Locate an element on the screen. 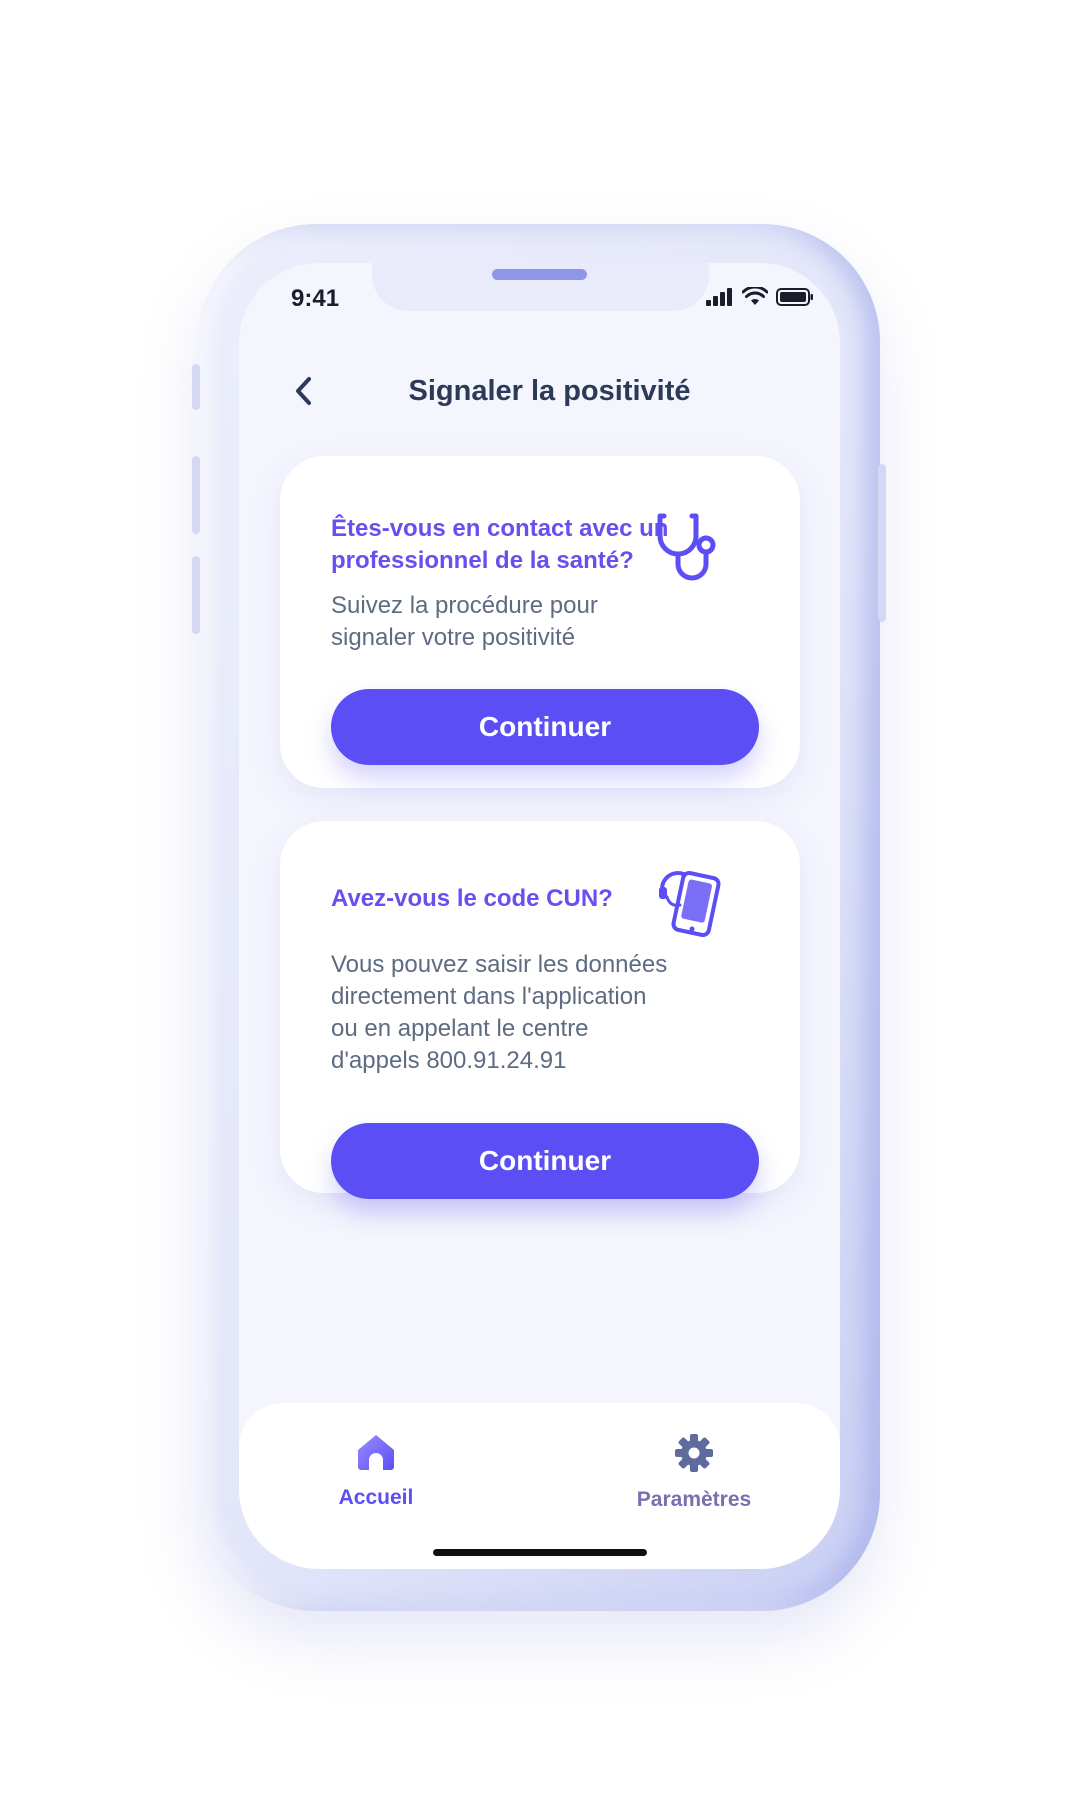 The image size is (1080, 1800). tab-bar: Accueil Paramètres is located at coordinates (539, 1486).